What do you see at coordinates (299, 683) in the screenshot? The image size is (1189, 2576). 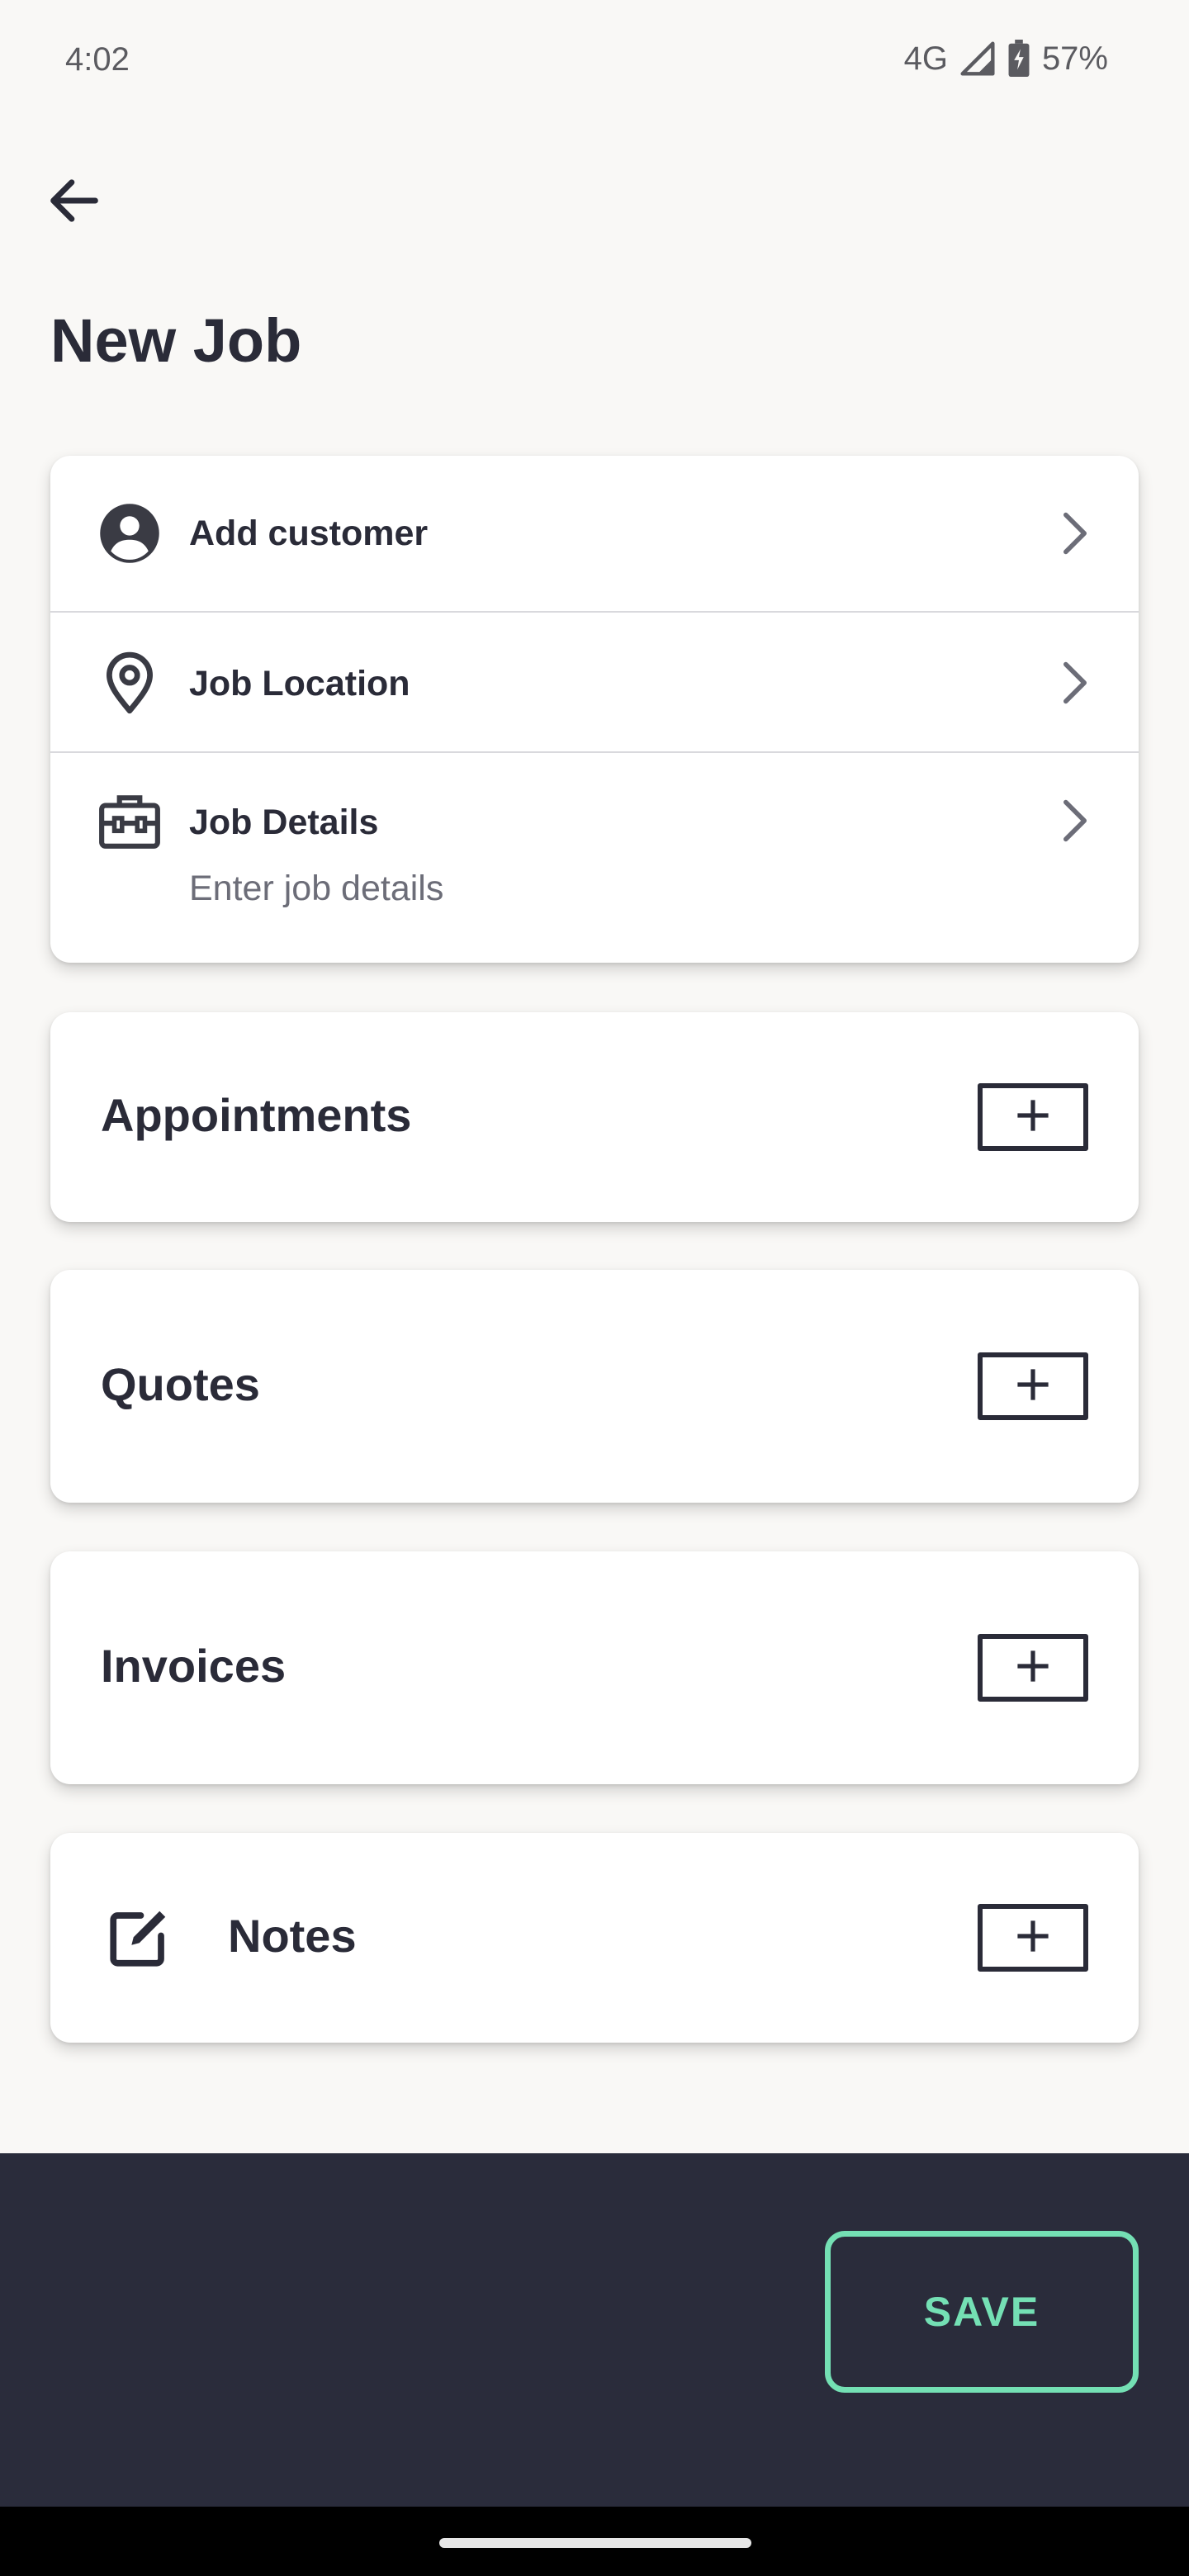 I see `job-location-label: Job Location` at bounding box center [299, 683].